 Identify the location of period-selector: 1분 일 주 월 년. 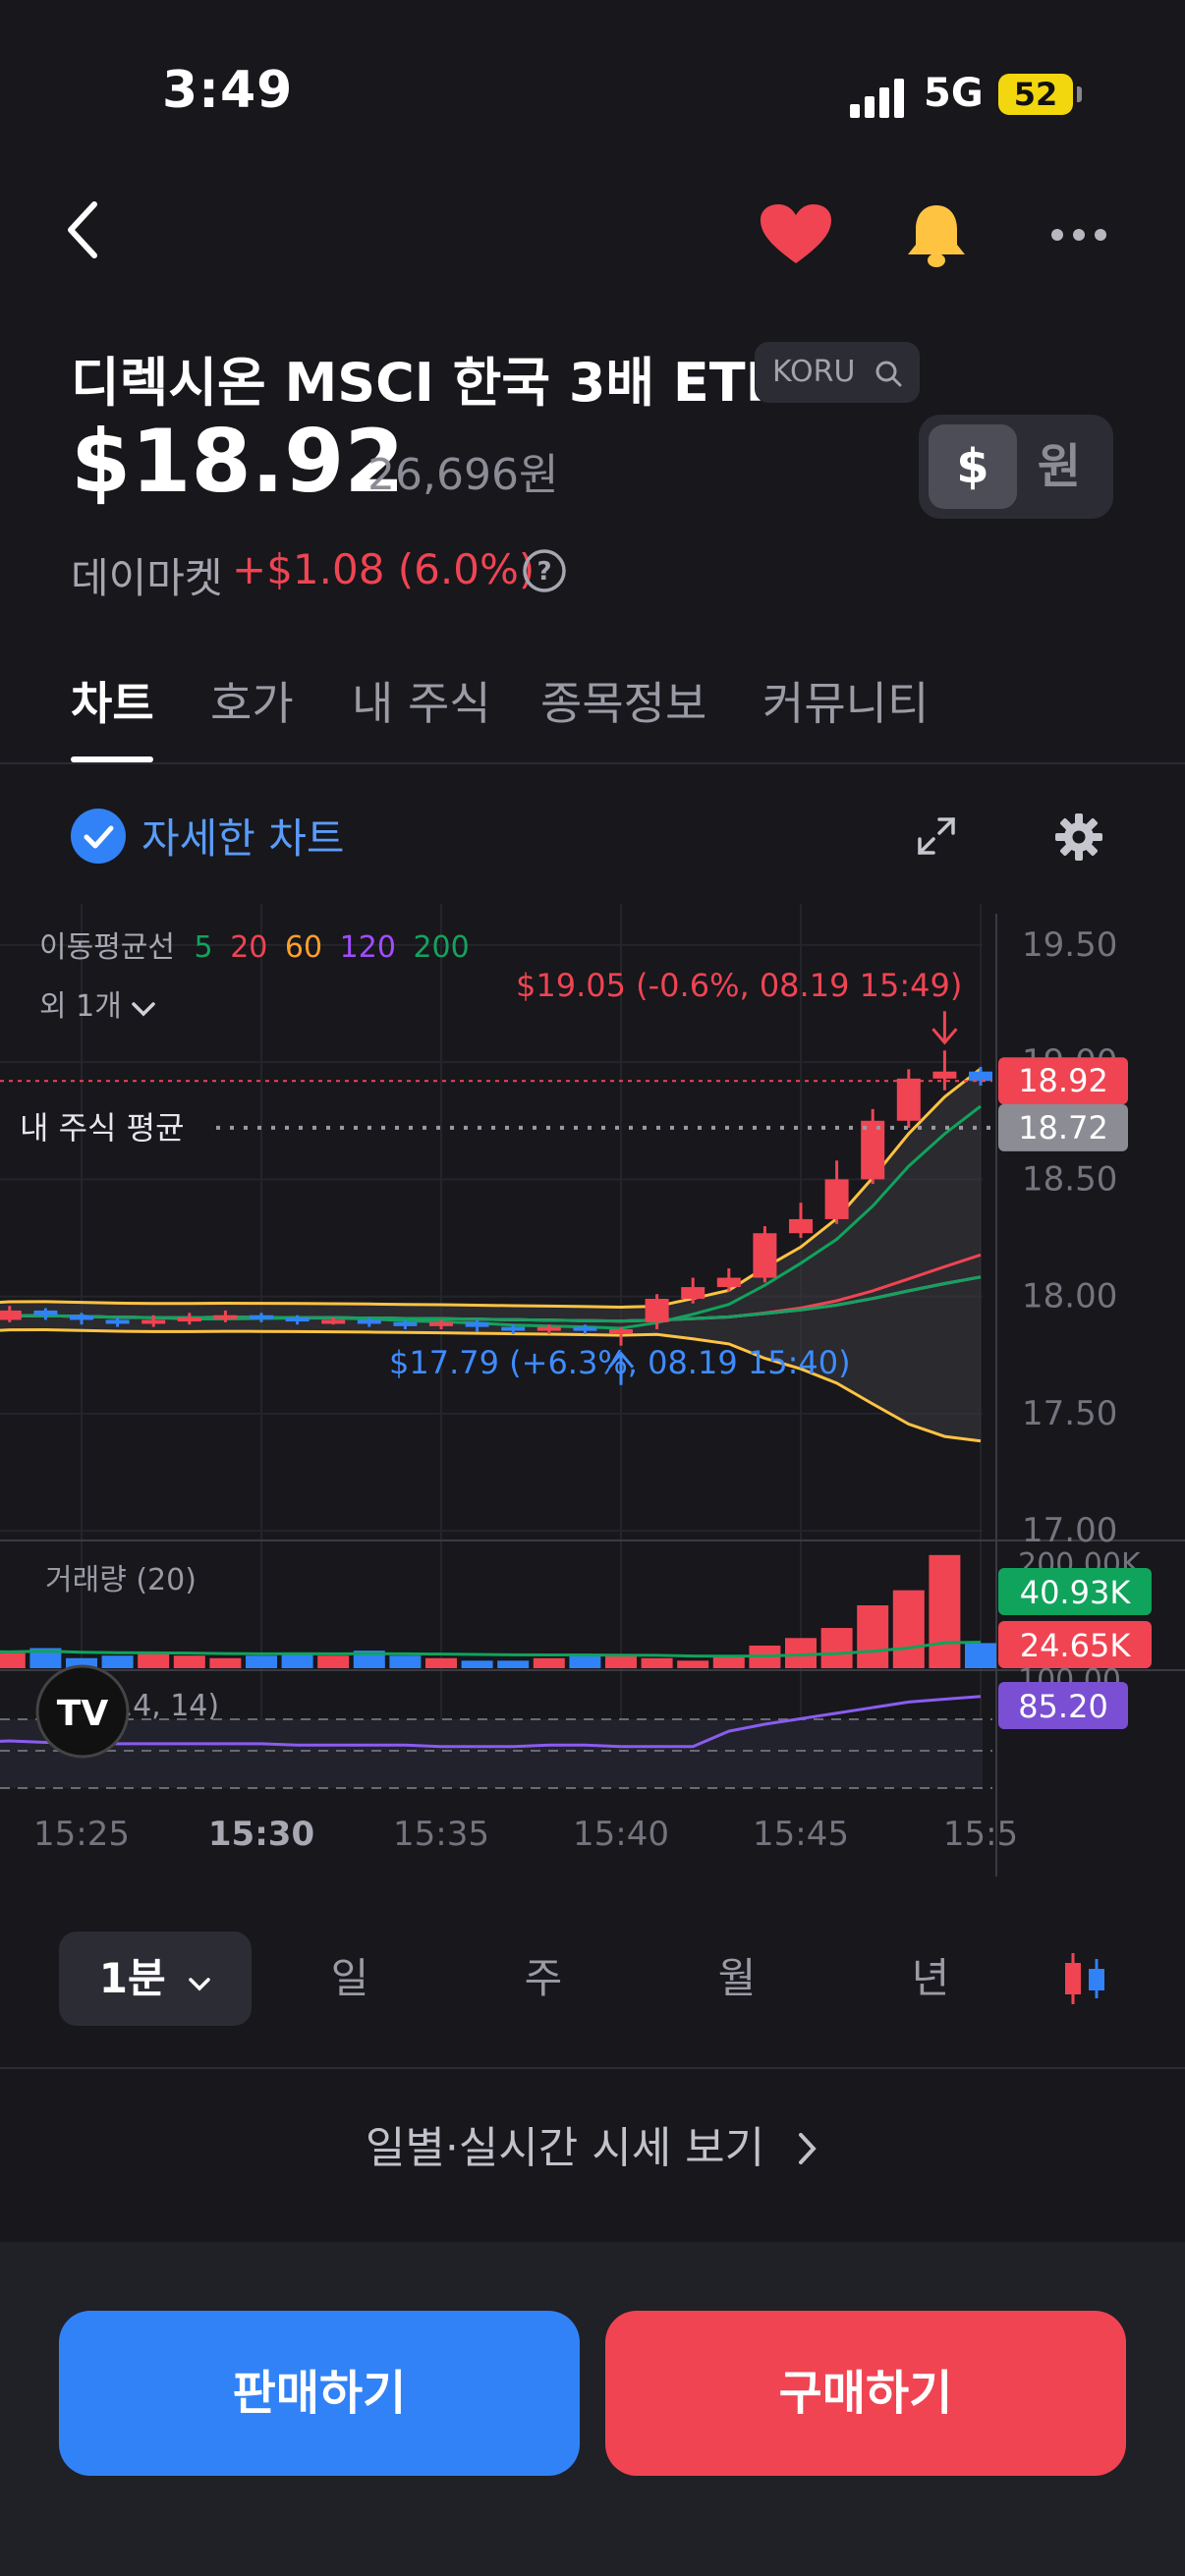
(592, 1979).